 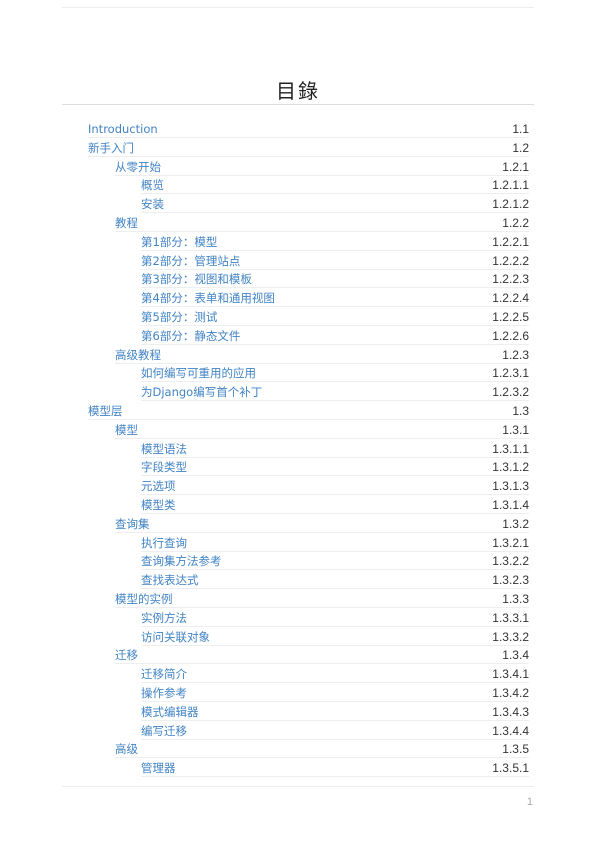 I want to click on toc-row: 如何编写可重用的应用 1.2.3.1, so click(x=298, y=373).